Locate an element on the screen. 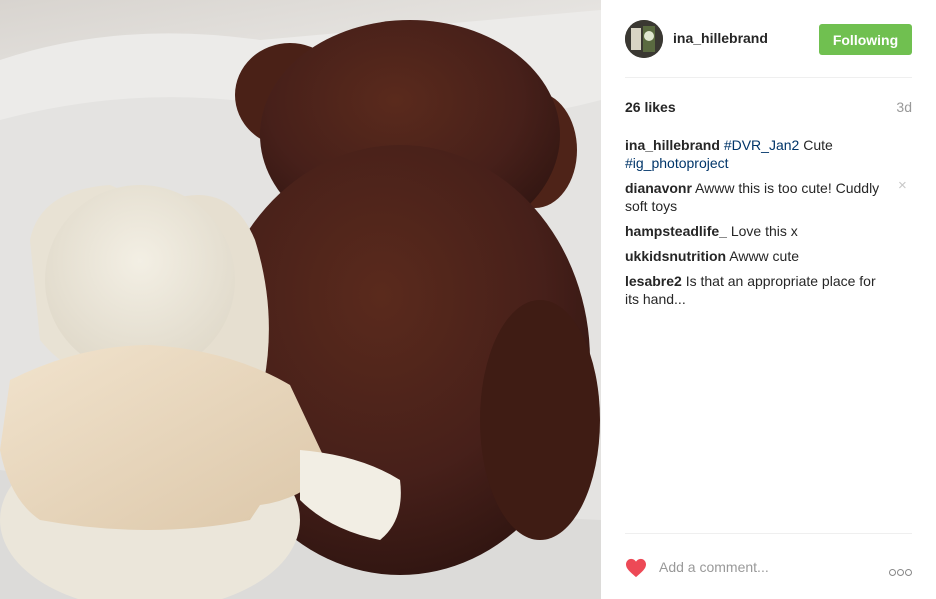  avatar is located at coordinates (644, 39).